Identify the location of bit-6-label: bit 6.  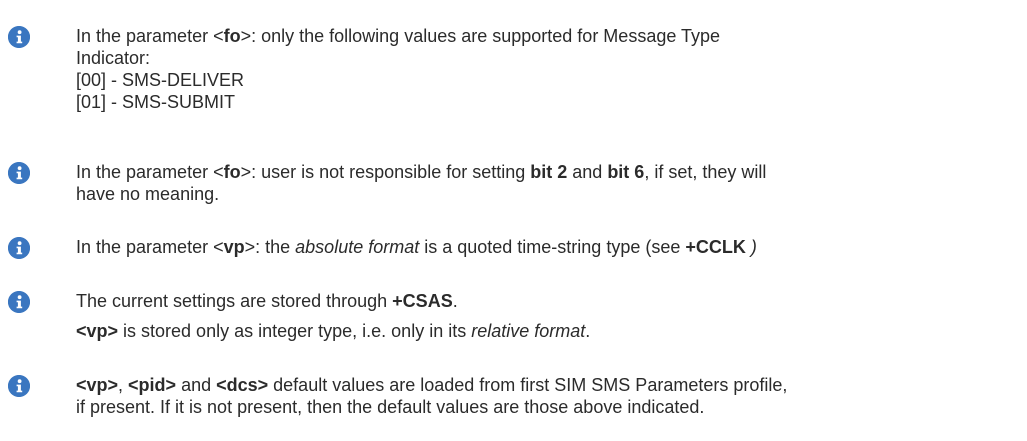
(626, 172).